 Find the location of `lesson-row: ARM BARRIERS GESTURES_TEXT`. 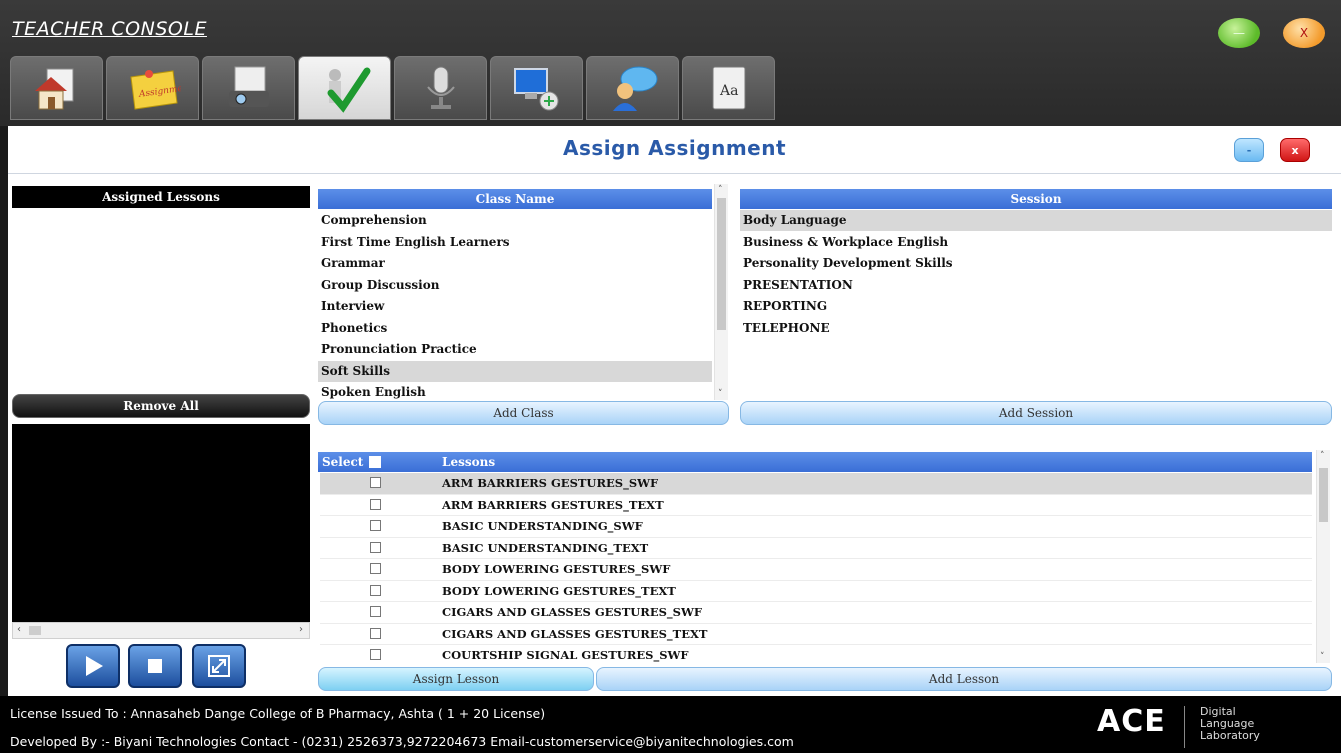

lesson-row: ARM BARRIERS GESTURES_TEXT is located at coordinates (816, 505).